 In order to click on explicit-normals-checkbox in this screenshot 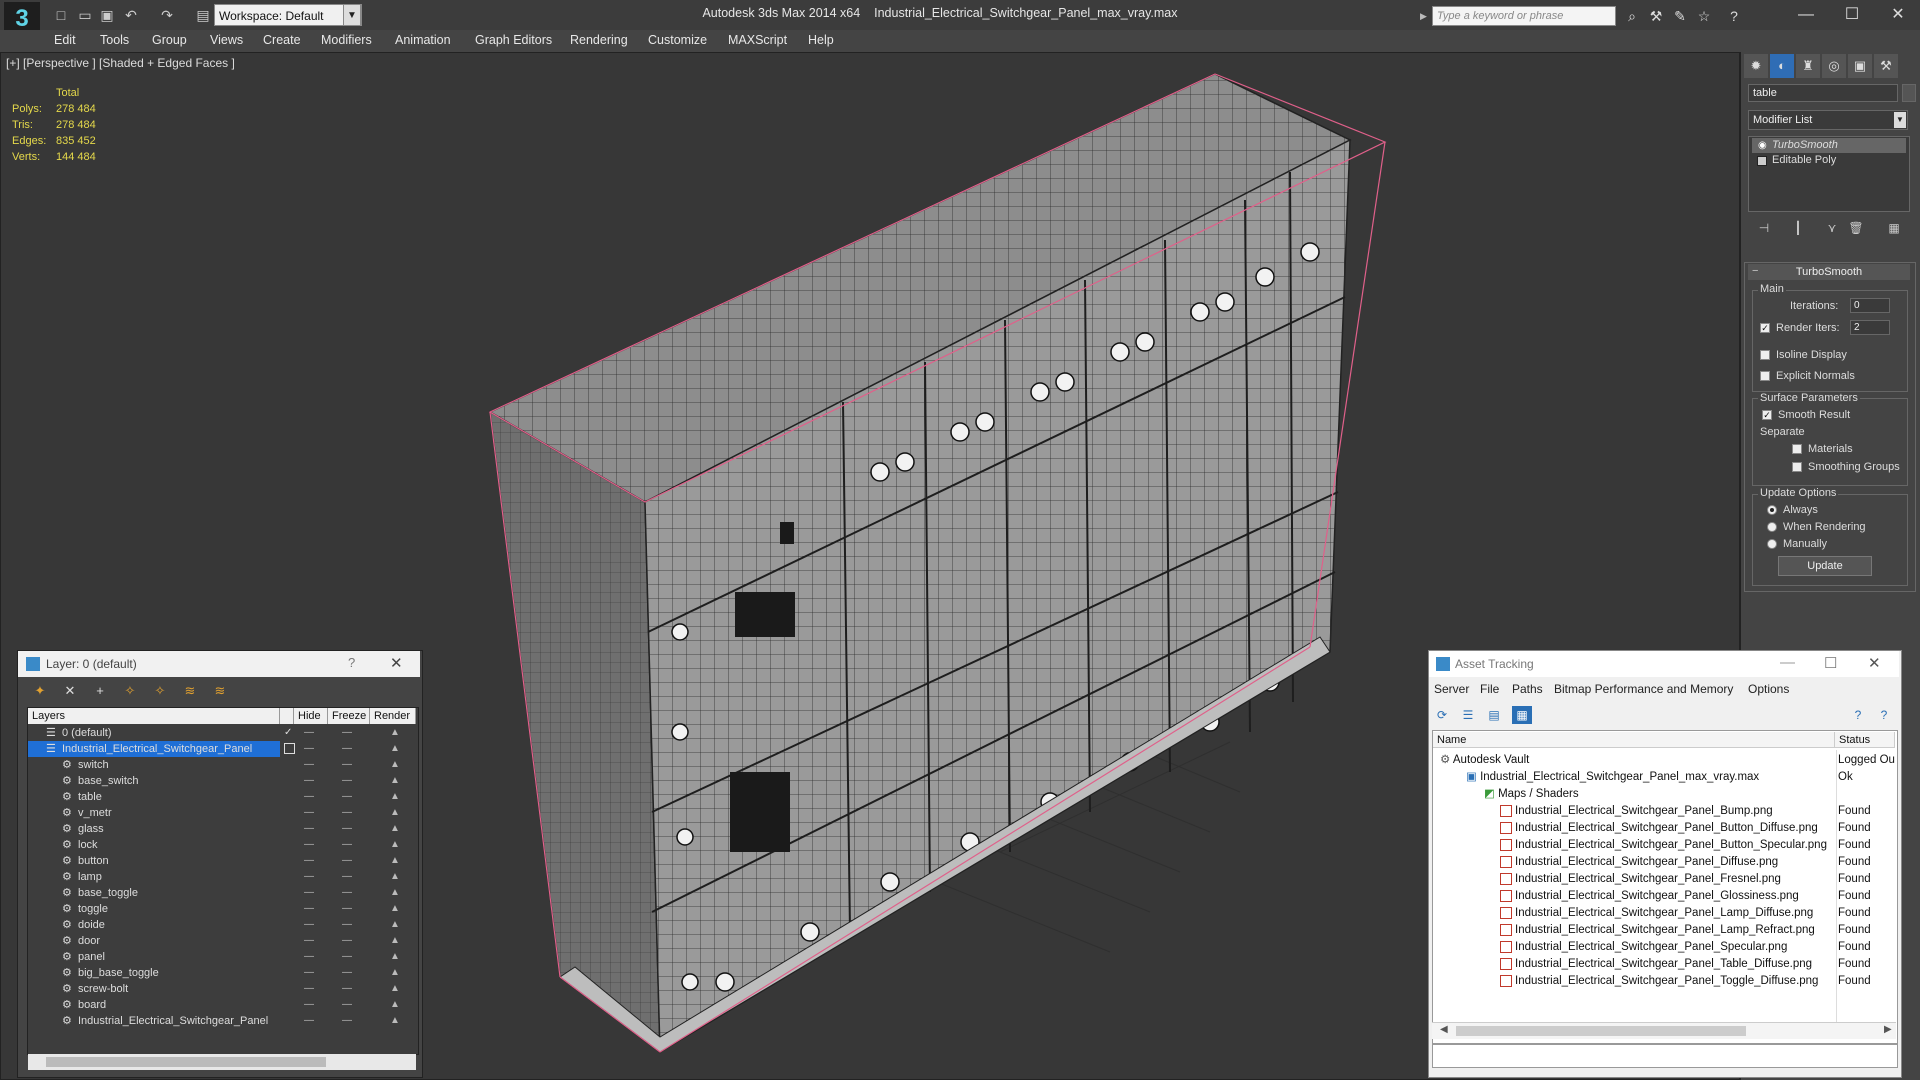, I will do `click(1765, 376)`.